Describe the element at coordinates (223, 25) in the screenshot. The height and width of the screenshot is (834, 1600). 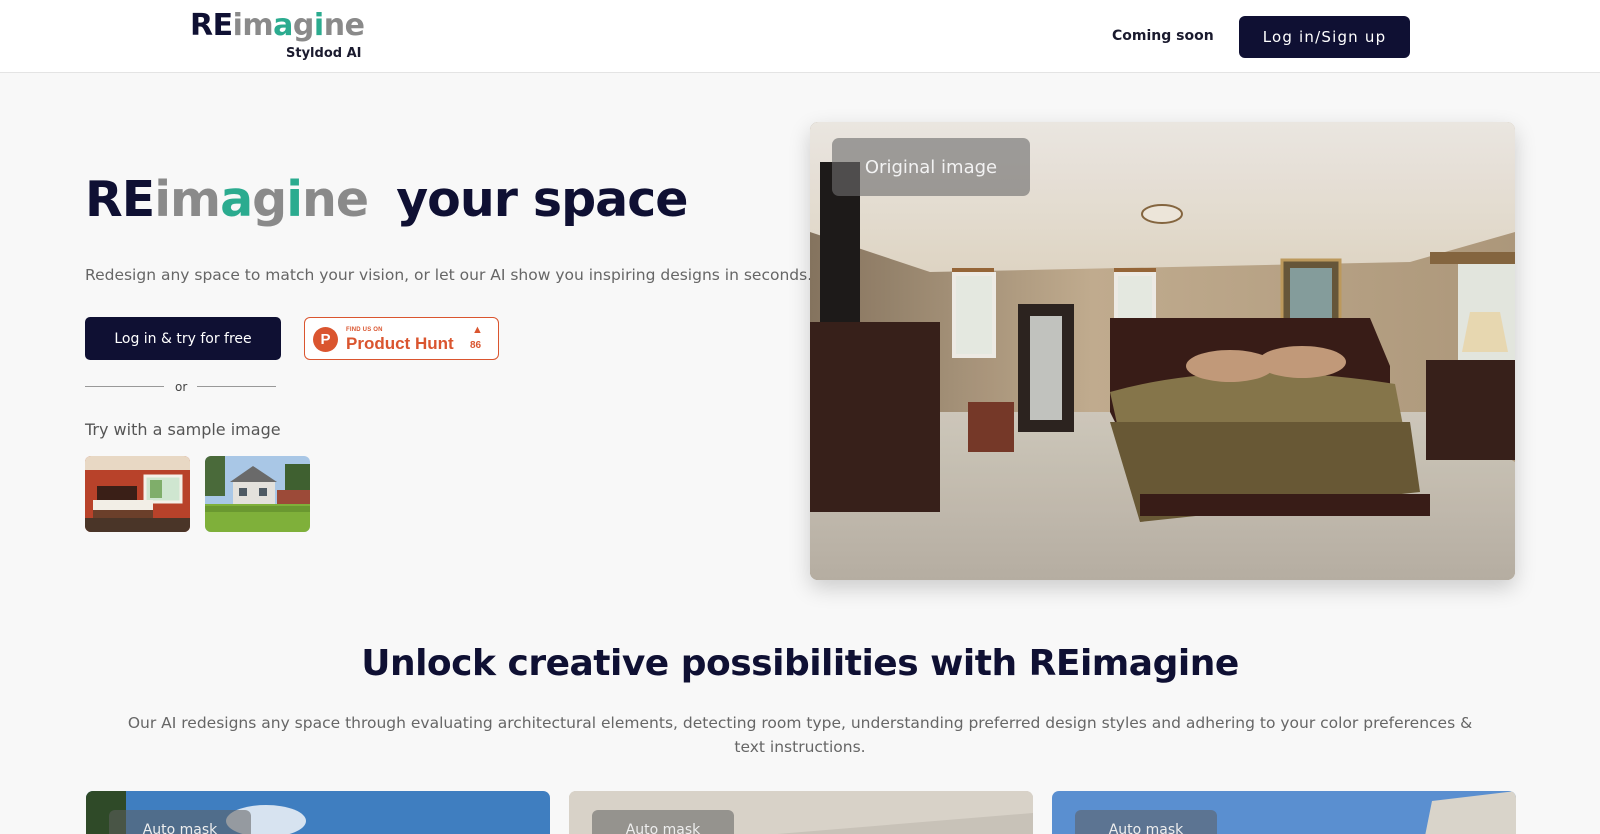
I see `logo-letter: E` at that location.